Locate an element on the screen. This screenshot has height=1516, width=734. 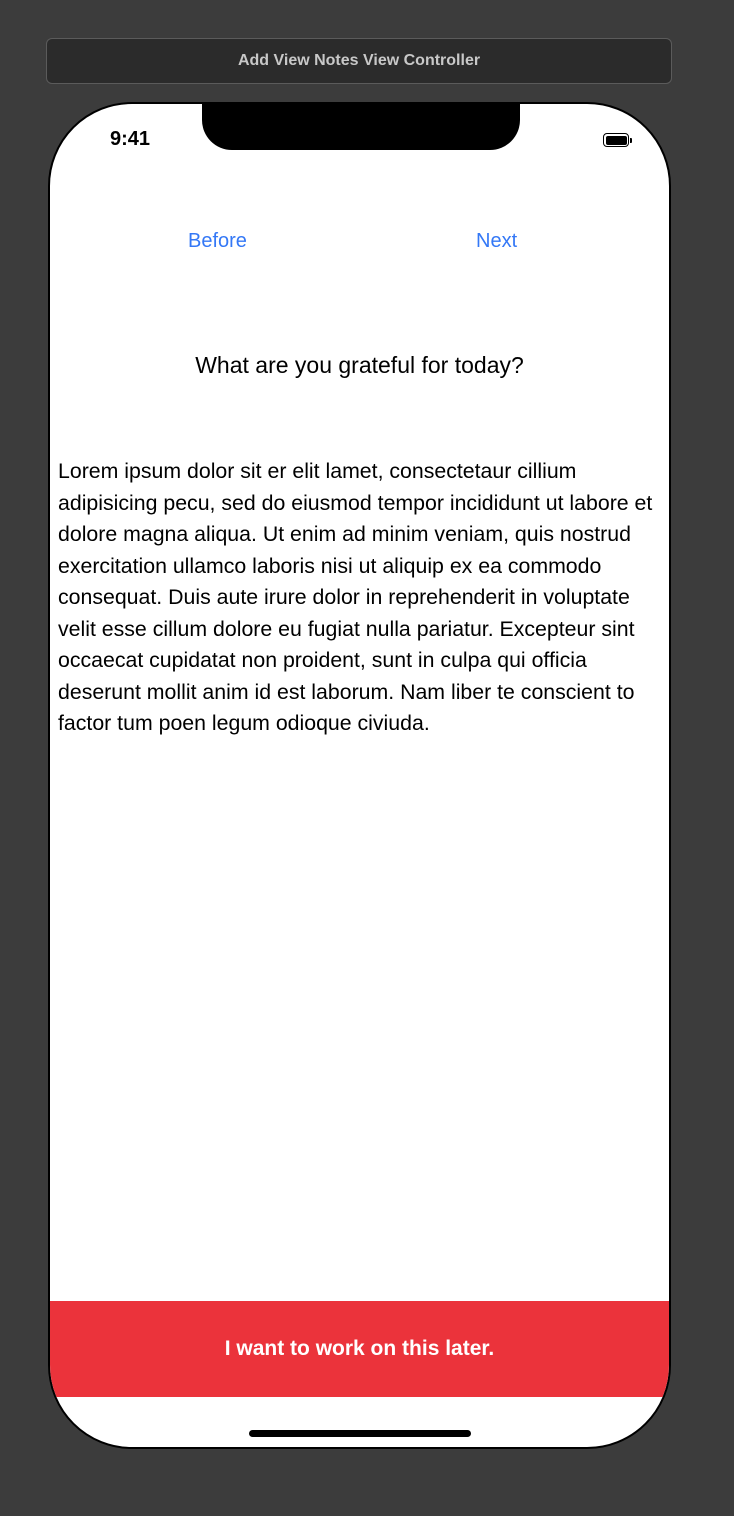
status-bar-time: 9:41 is located at coordinates (130, 139).